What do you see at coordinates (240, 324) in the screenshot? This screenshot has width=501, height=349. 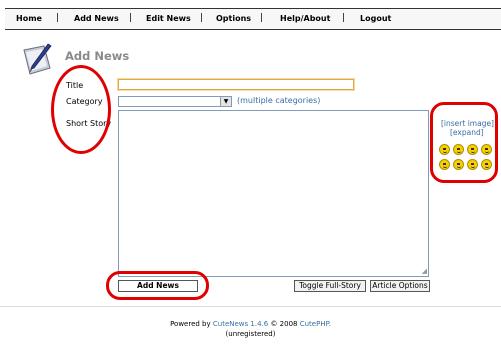 I see `cutenews-link: CuteNews 1.4.6` at bounding box center [240, 324].